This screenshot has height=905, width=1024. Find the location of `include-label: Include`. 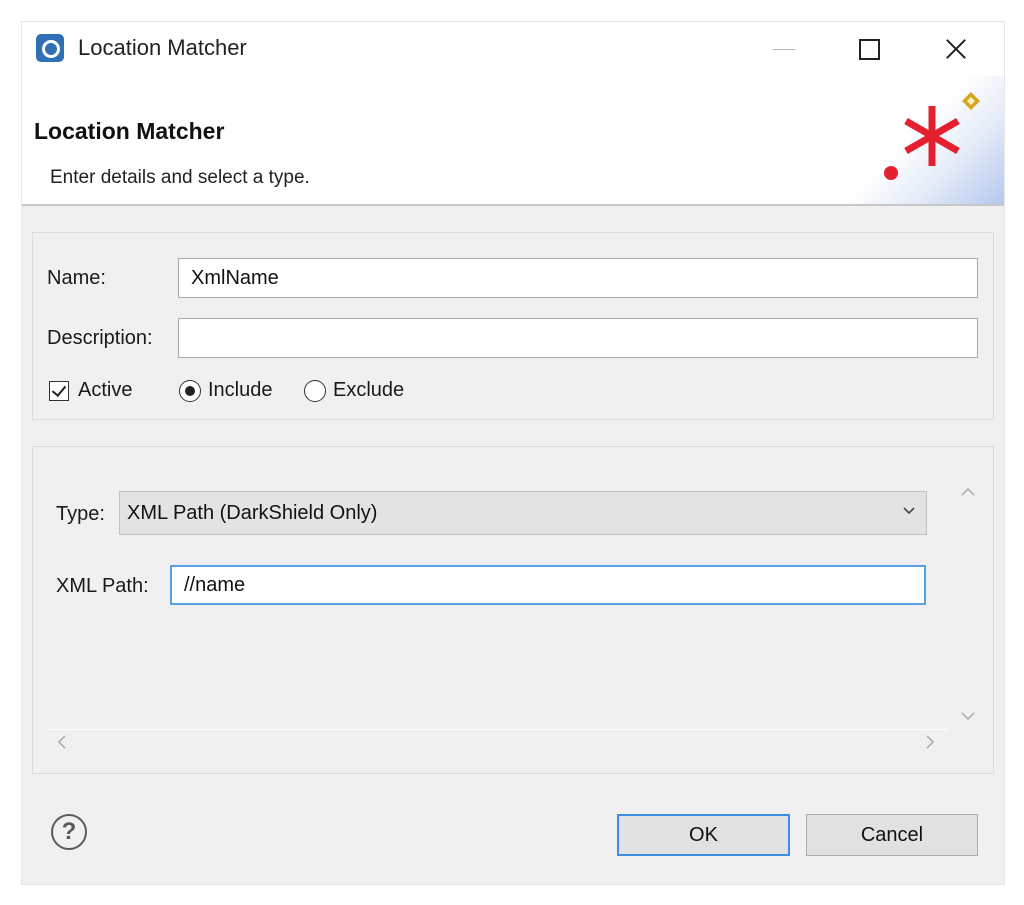

include-label: Include is located at coordinates (240, 390).